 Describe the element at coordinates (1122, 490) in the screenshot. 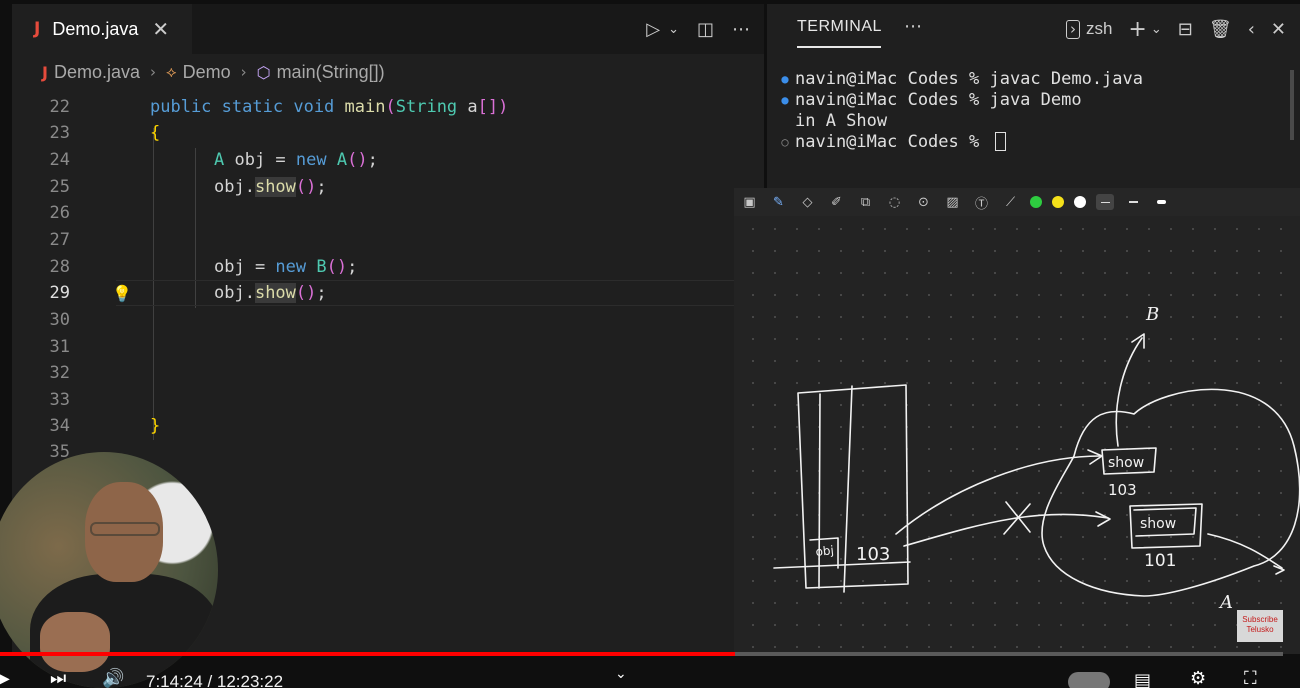

I see `sketch-label-addr-1: 103` at that location.